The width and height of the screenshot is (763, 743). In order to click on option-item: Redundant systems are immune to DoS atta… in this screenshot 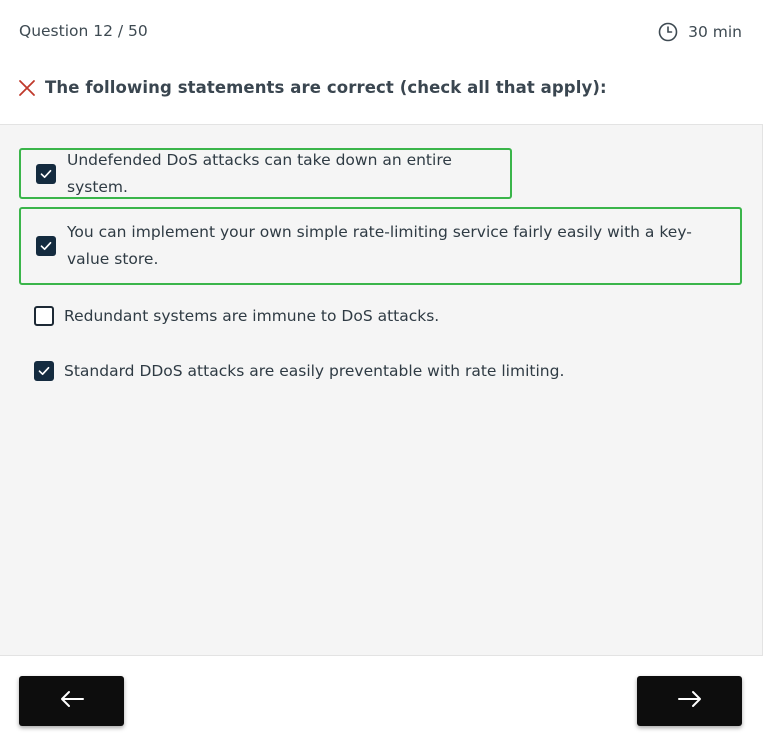, I will do `click(236, 316)`.